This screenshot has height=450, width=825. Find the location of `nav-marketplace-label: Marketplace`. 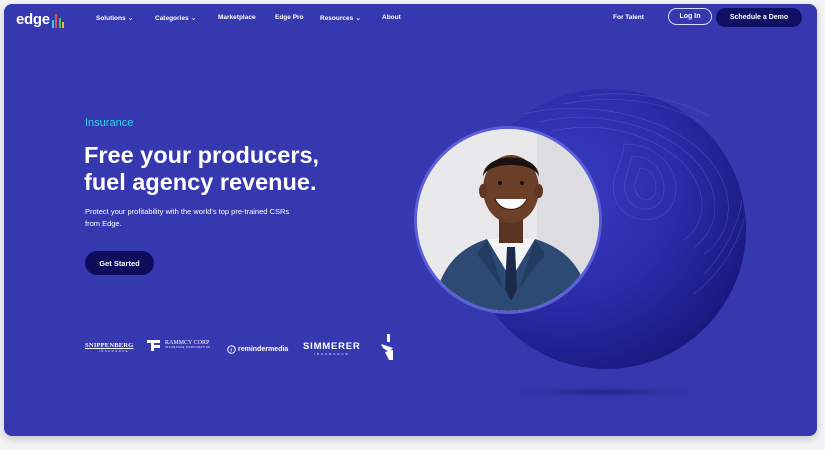

nav-marketplace-label: Marketplace is located at coordinates (237, 17).